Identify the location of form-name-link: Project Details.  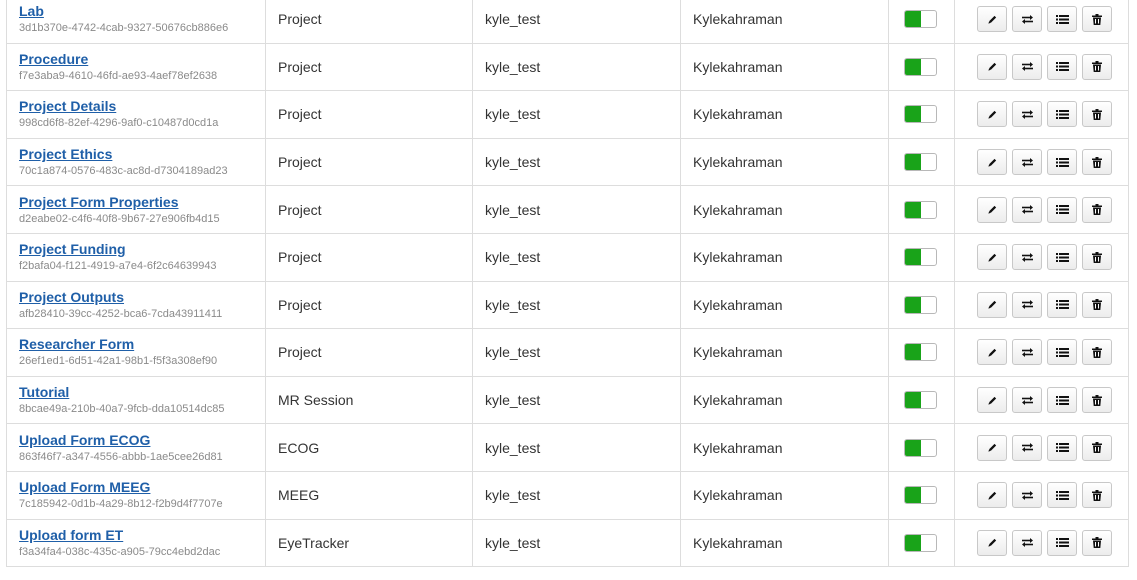
(142, 106).